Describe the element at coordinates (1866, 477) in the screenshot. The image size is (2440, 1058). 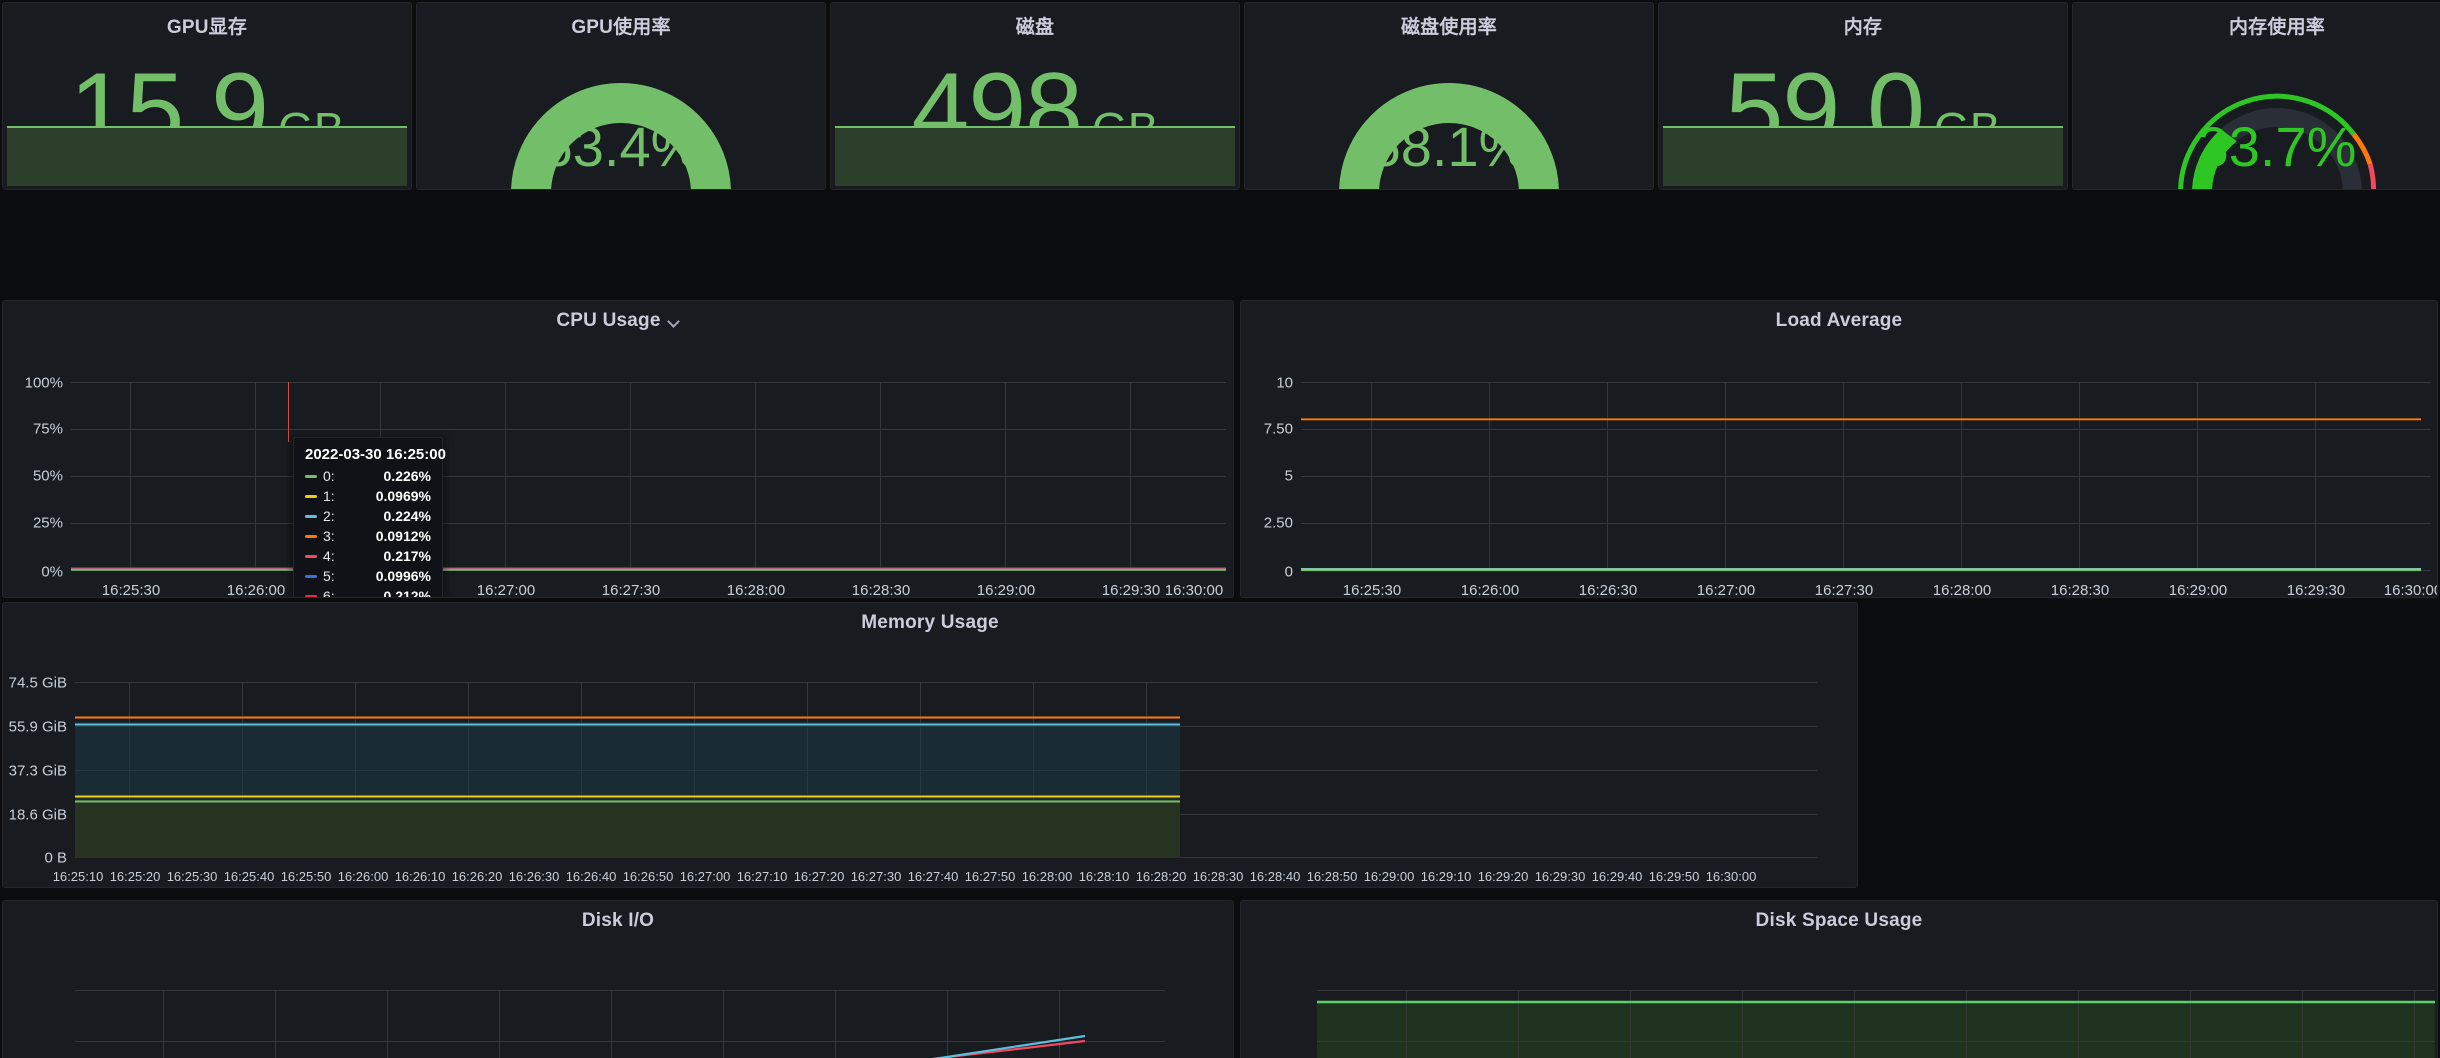
I see `load-plot` at that location.